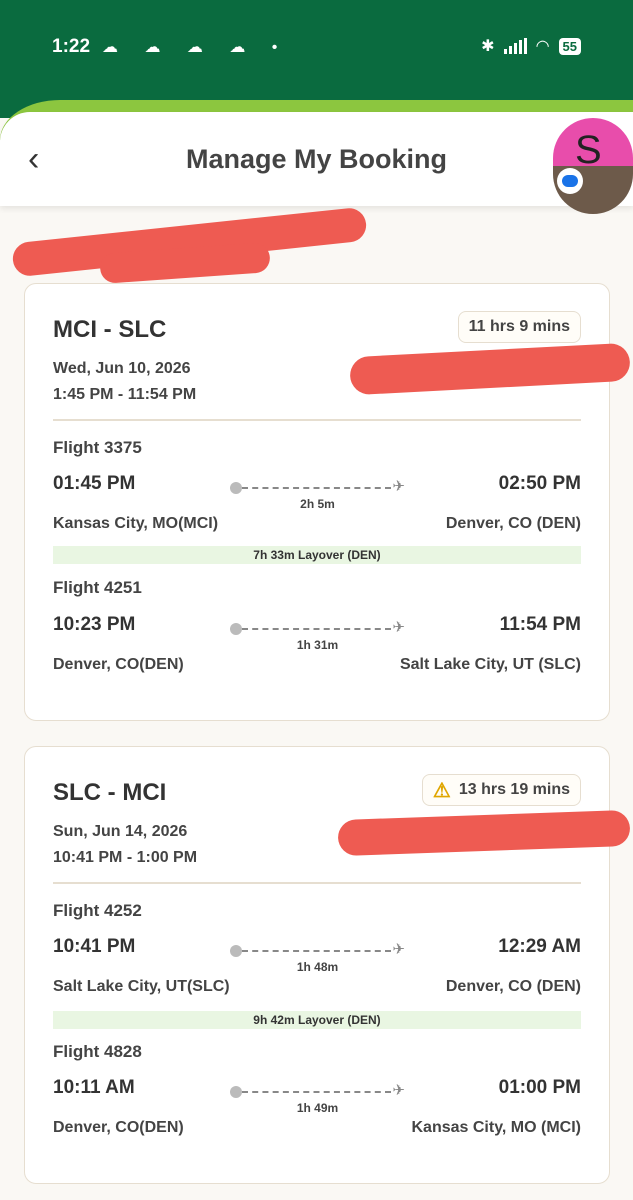 This screenshot has height=1200, width=633. What do you see at coordinates (97, 587) in the screenshot?
I see `flight-number: Flight 4251` at bounding box center [97, 587].